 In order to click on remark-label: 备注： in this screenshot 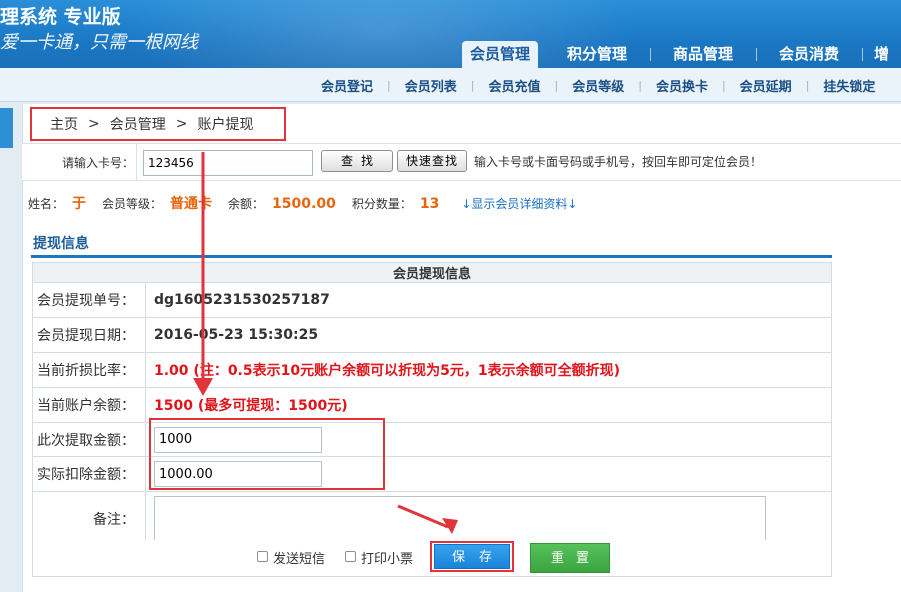, I will do `click(89, 518)`.